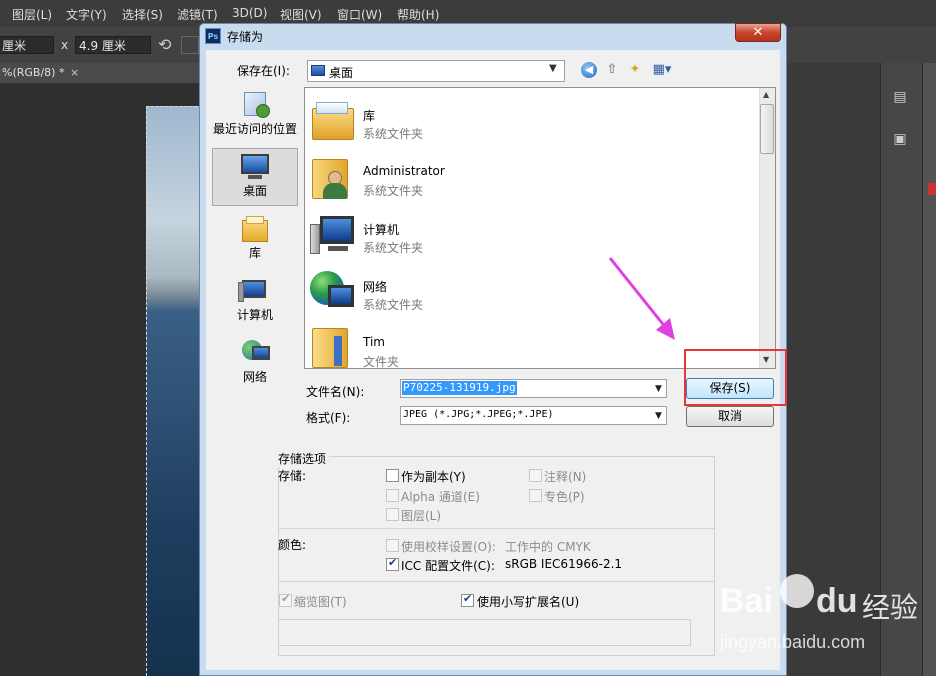 This screenshot has height=676, width=936. What do you see at coordinates (530, 178) in the screenshot?
I see `list-item: Administrator 系统文件夹` at bounding box center [530, 178].